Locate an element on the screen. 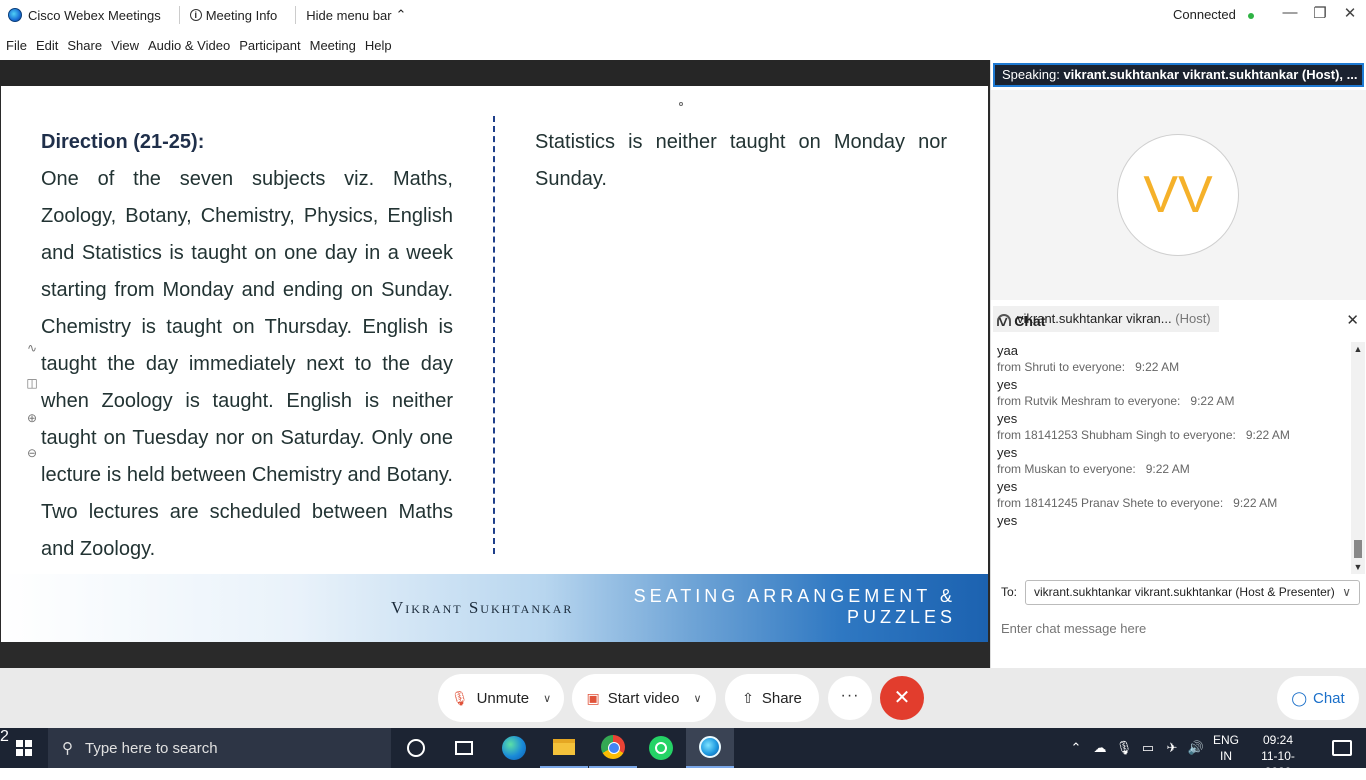 The height and width of the screenshot is (780, 1366). scrollbar-thumb is located at coordinates (1358, 549).